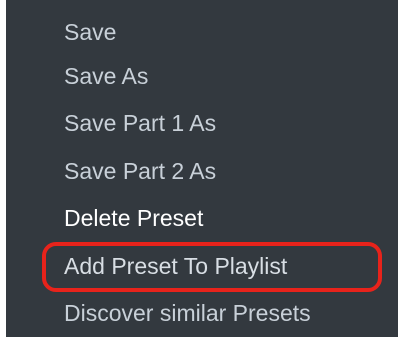 The image size is (408, 337). What do you see at coordinates (106, 76) in the screenshot?
I see `menu-item-save-as: Save As` at bounding box center [106, 76].